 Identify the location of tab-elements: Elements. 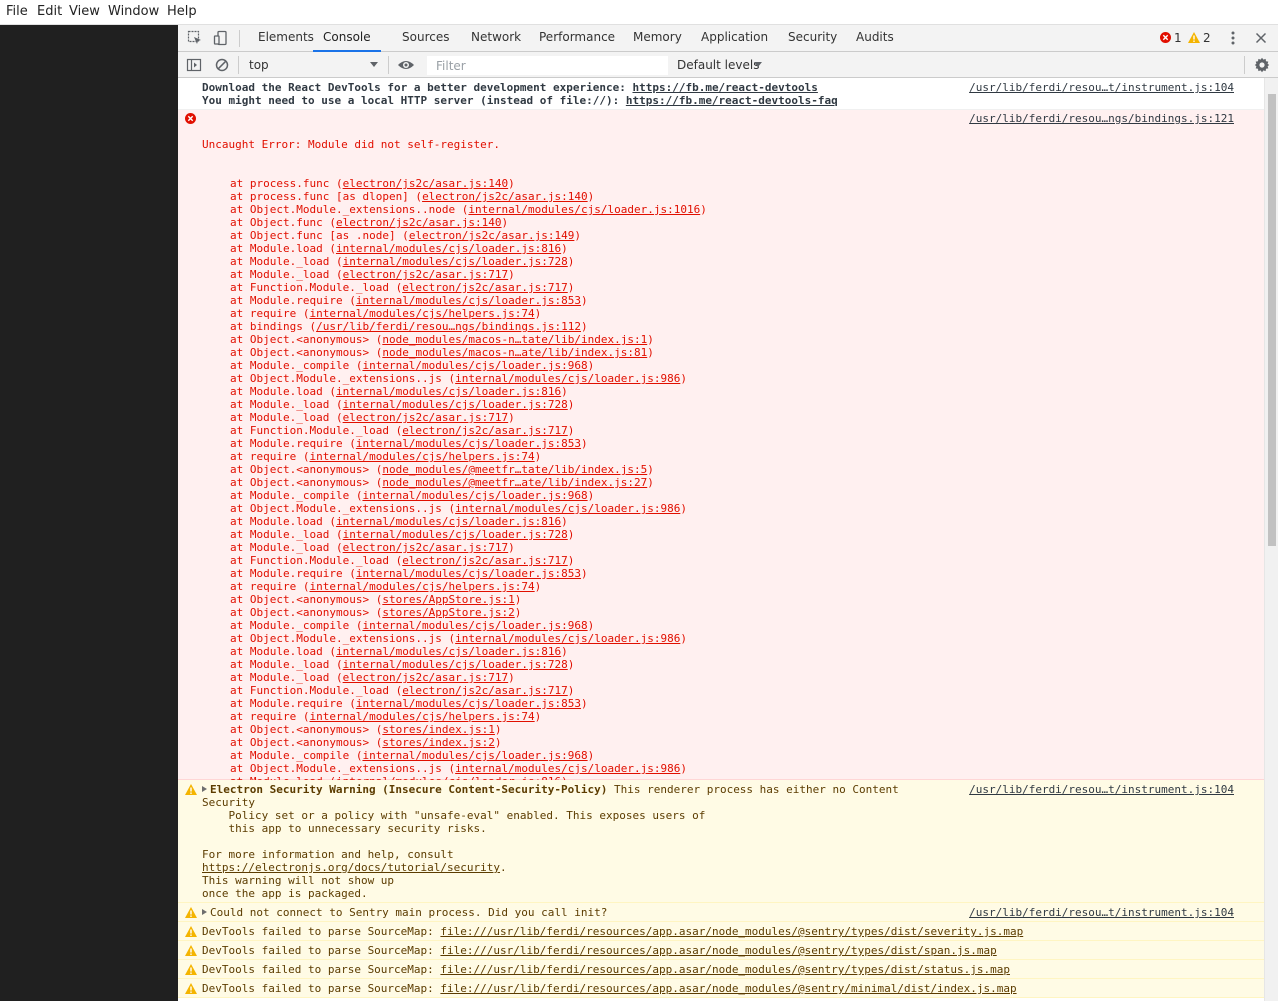
(286, 38).